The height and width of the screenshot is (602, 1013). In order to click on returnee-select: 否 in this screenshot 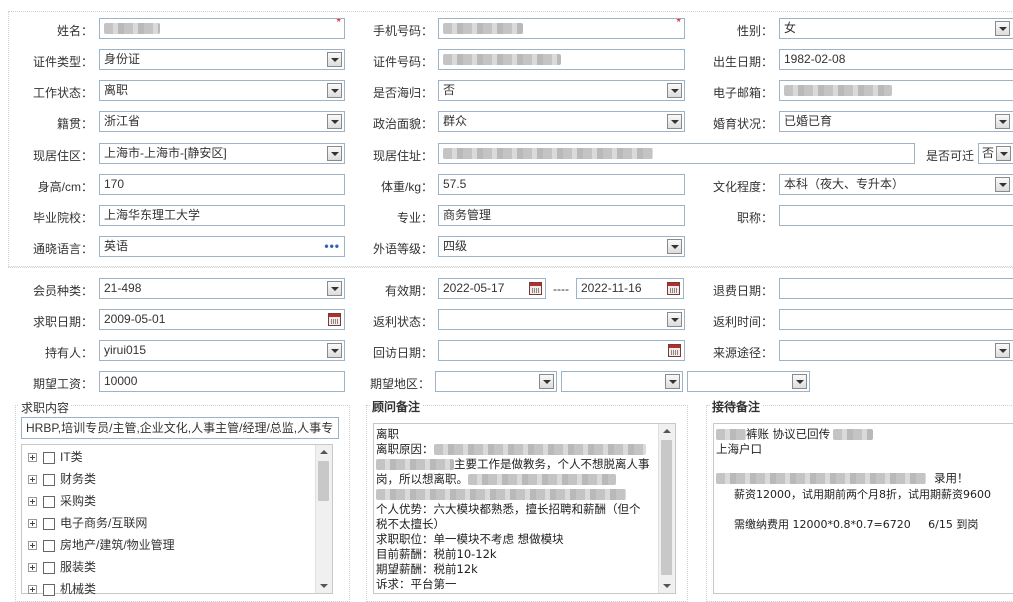, I will do `click(561, 90)`.